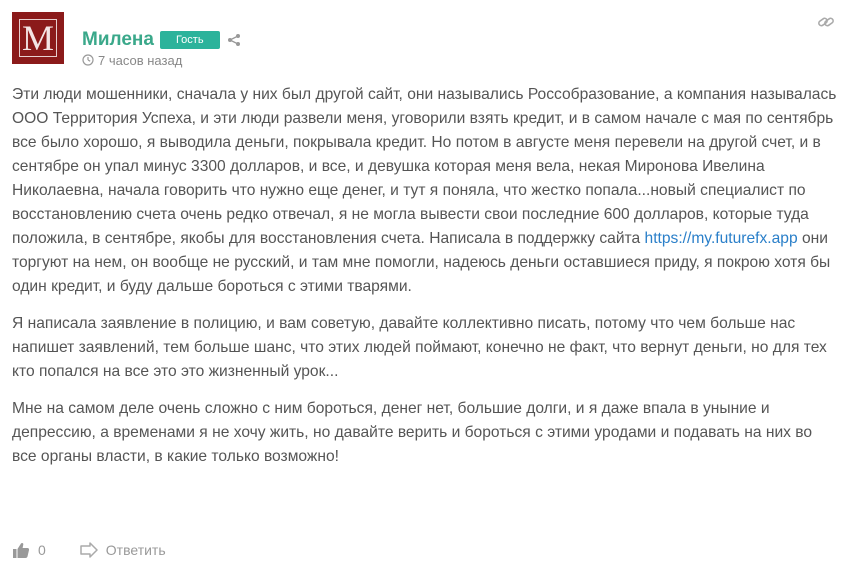  I want to click on clock-icon, so click(88, 60).